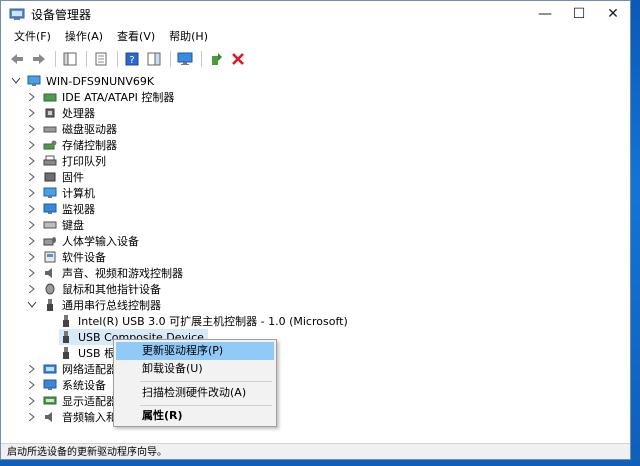 The image size is (640, 466). What do you see at coordinates (73, 177) in the screenshot?
I see `tree-category-label: 固件` at bounding box center [73, 177].